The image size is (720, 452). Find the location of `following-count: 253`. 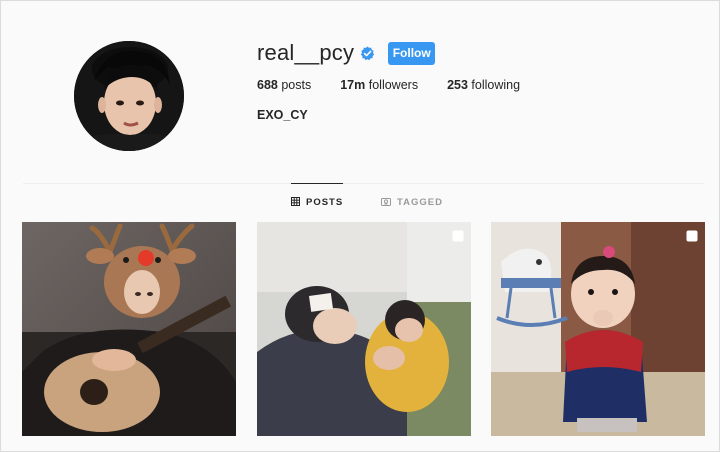

following-count: 253 is located at coordinates (457, 85).